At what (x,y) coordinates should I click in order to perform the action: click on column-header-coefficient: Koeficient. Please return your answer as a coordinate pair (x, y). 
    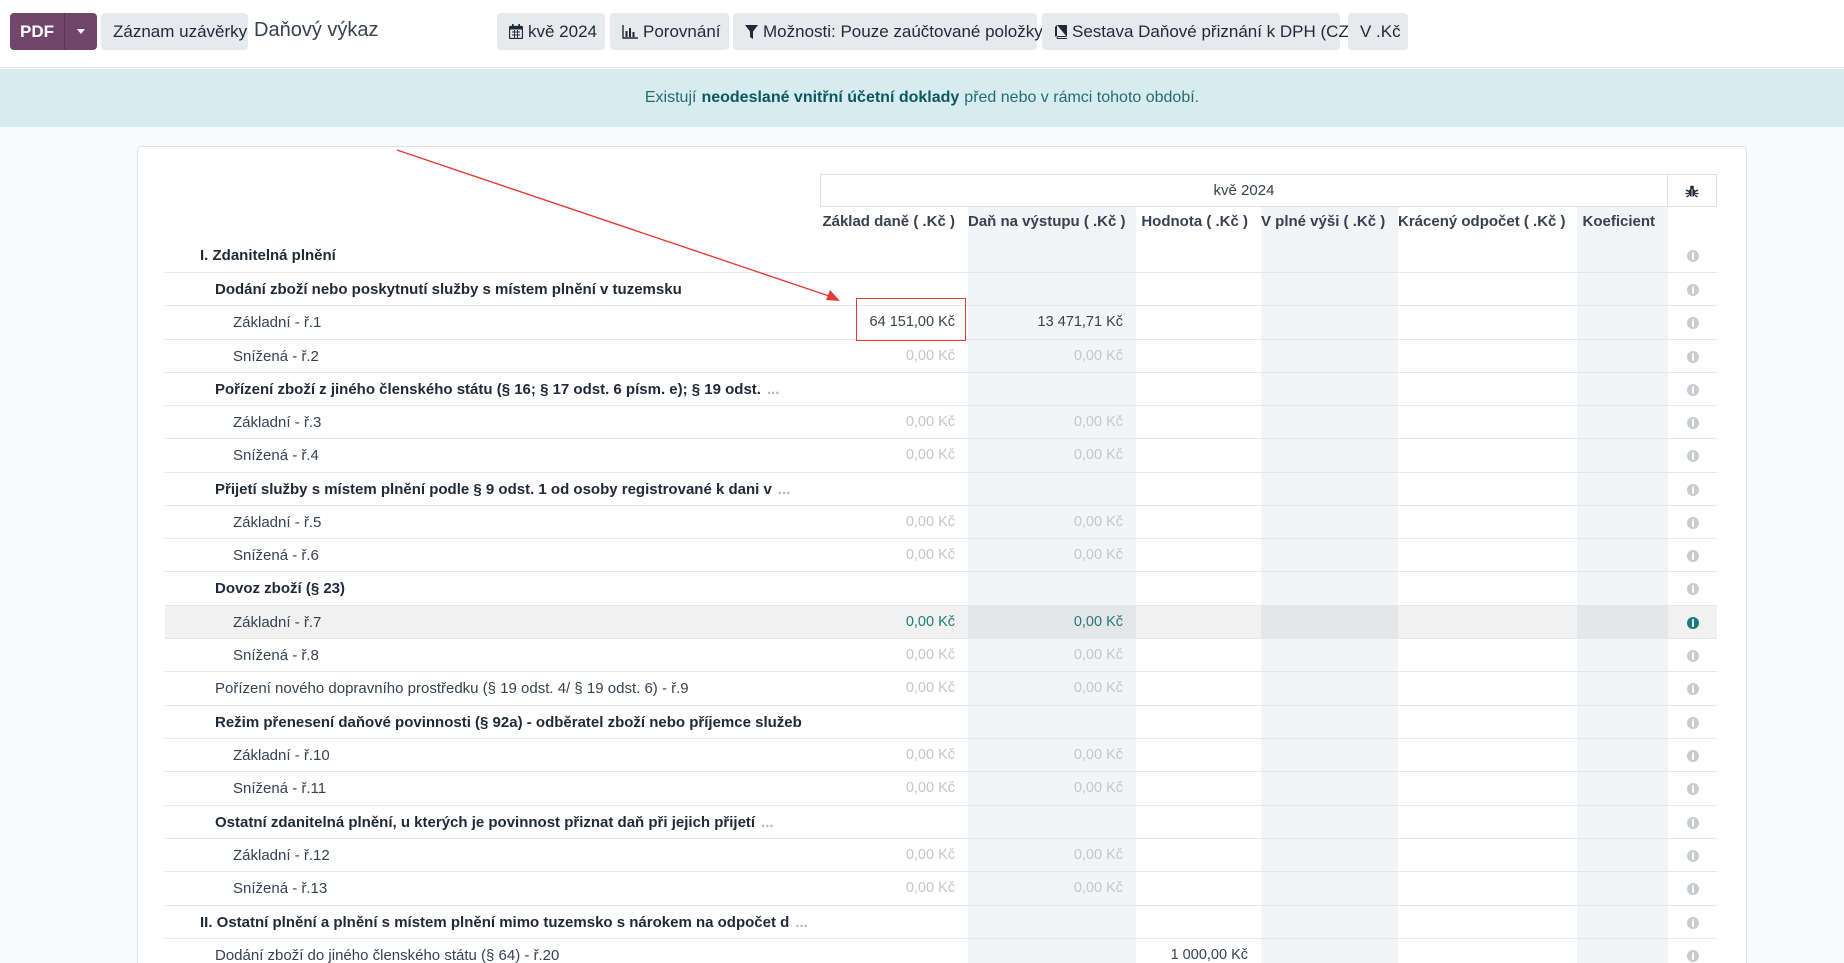
    Looking at the image, I should click on (1618, 221).